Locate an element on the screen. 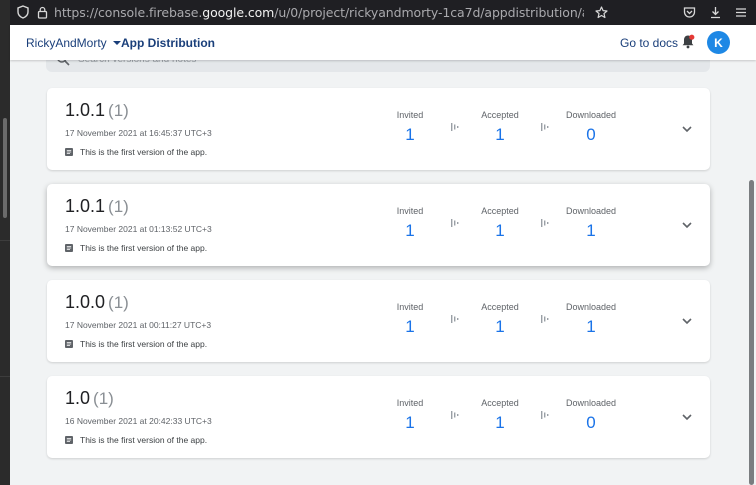 The height and width of the screenshot is (485, 756). release-version: 1.0.0 is located at coordinates (85, 302).